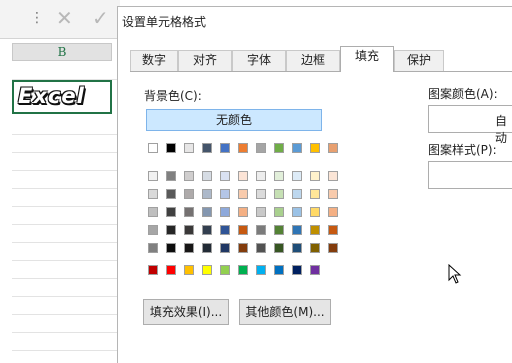 Image resolution: width=512 pixels, height=363 pixels. Describe the element at coordinates (313, 60) in the screenshot. I see `tab-border: 边框` at that location.